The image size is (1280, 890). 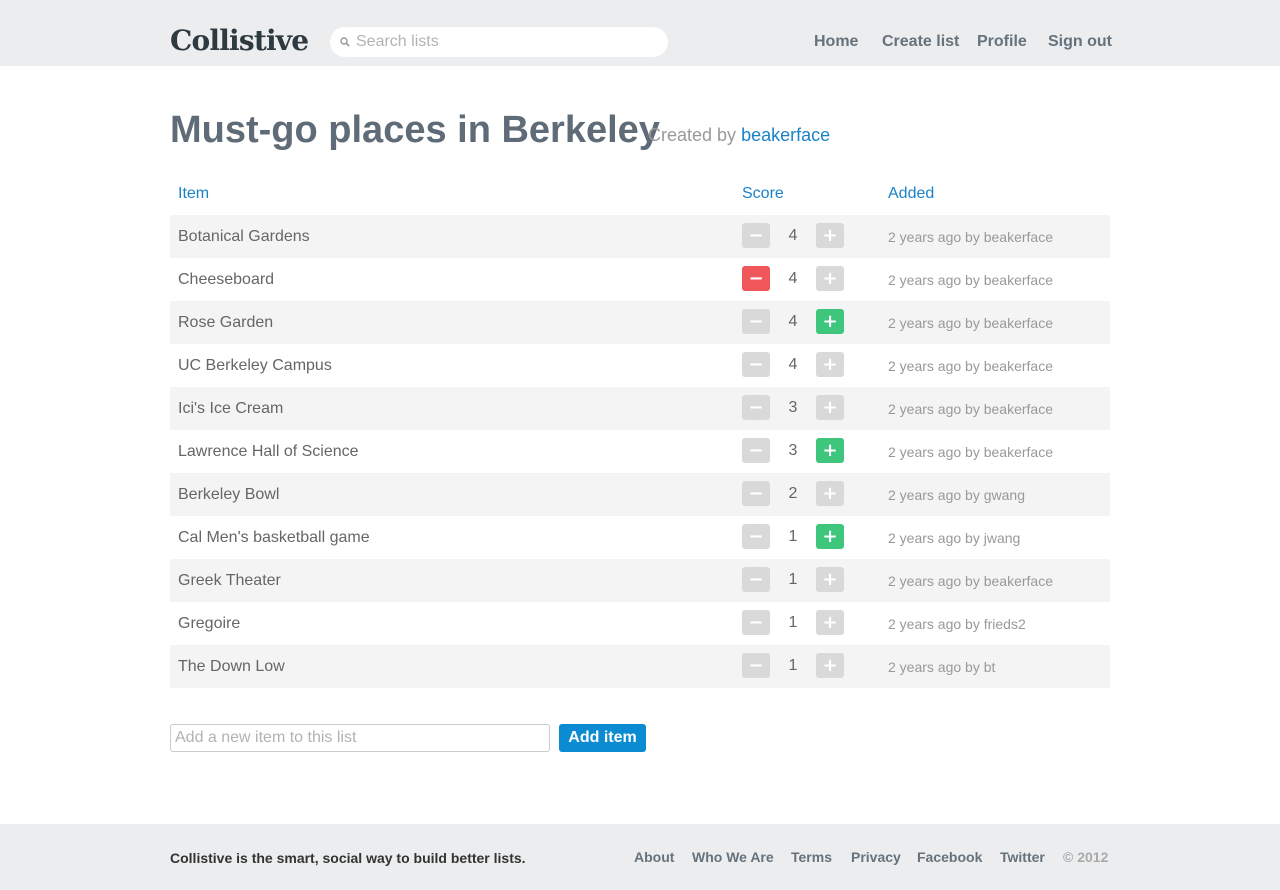 I want to click on list-creator-line: Created by beakerface, so click(x=739, y=135).